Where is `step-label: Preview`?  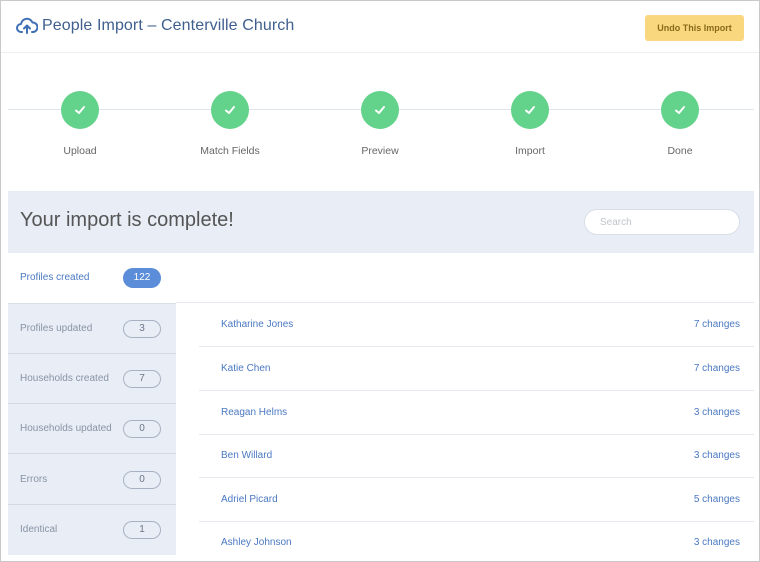 step-label: Preview is located at coordinates (380, 151).